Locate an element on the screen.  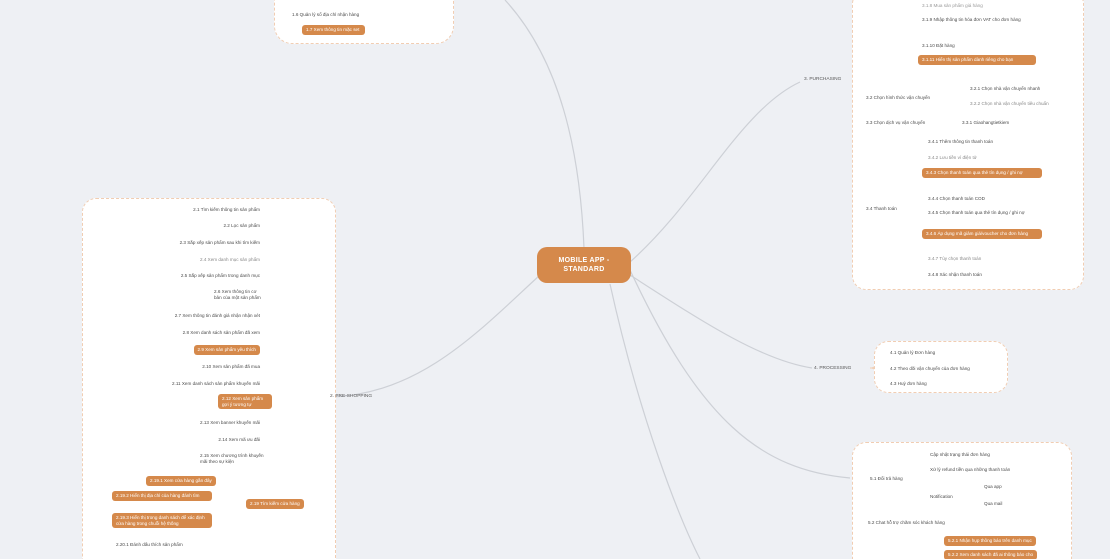
node-3-4: 3.4 Thanh toán is located at coordinates (881, 208).